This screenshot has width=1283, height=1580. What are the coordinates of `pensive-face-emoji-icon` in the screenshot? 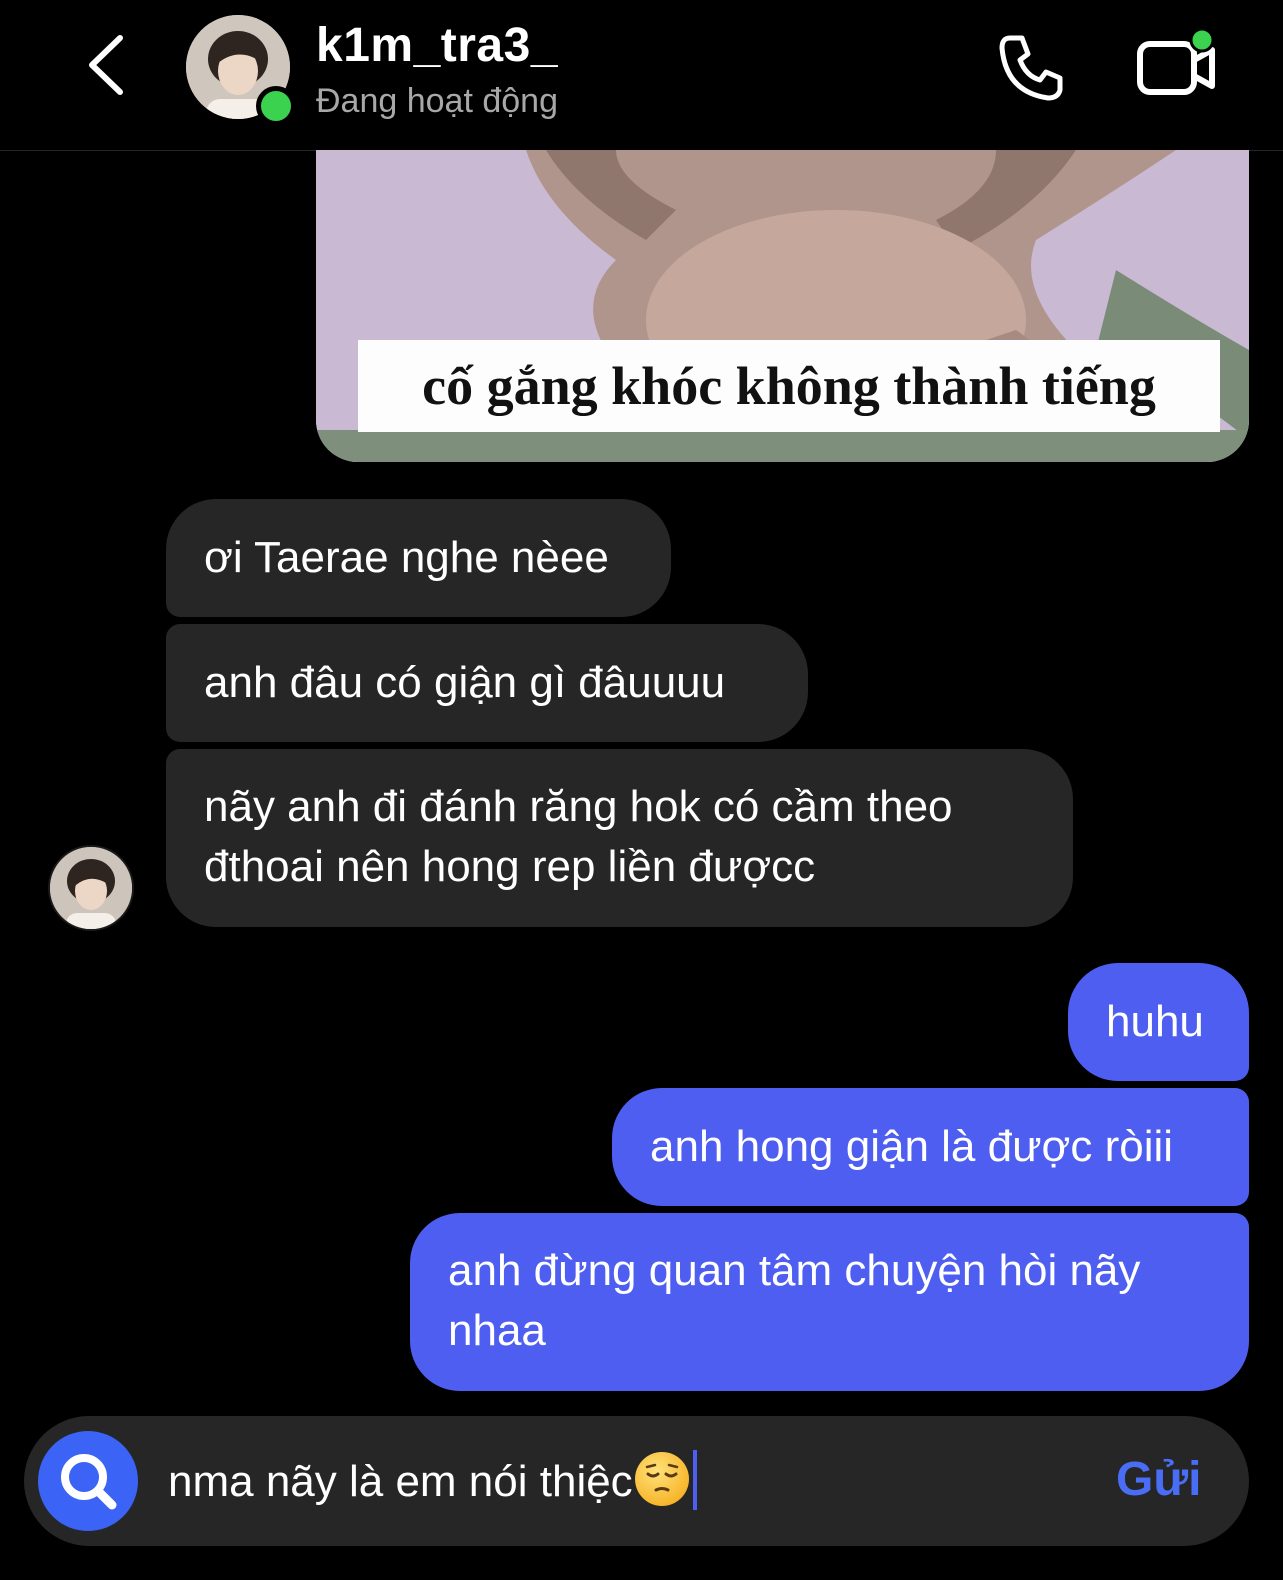 It's located at (661, 1479).